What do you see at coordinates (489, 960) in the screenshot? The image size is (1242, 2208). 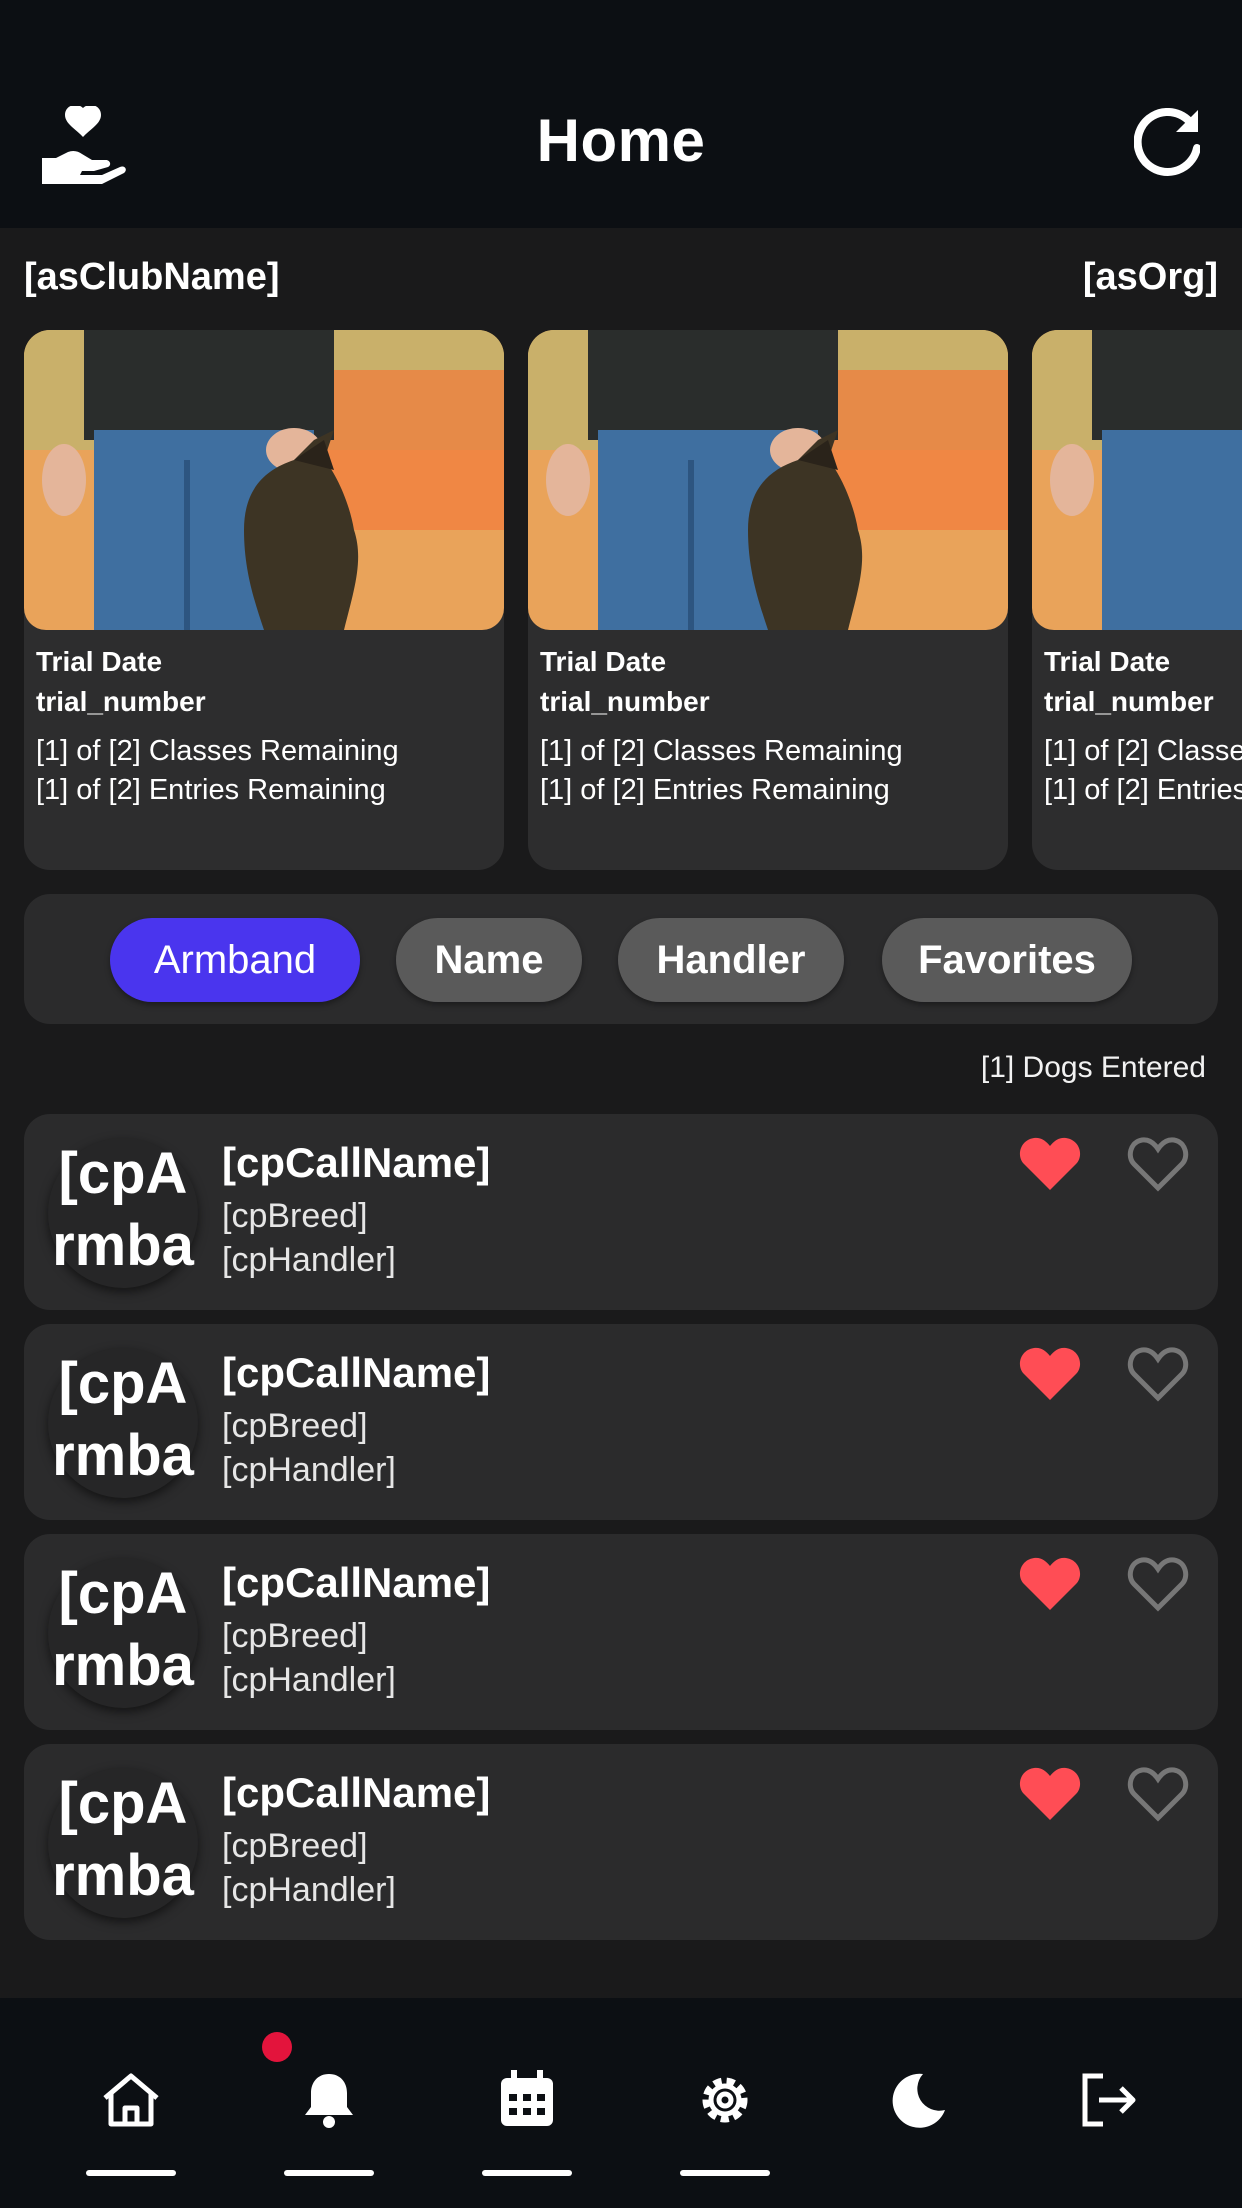 I see `chip-name: Name` at bounding box center [489, 960].